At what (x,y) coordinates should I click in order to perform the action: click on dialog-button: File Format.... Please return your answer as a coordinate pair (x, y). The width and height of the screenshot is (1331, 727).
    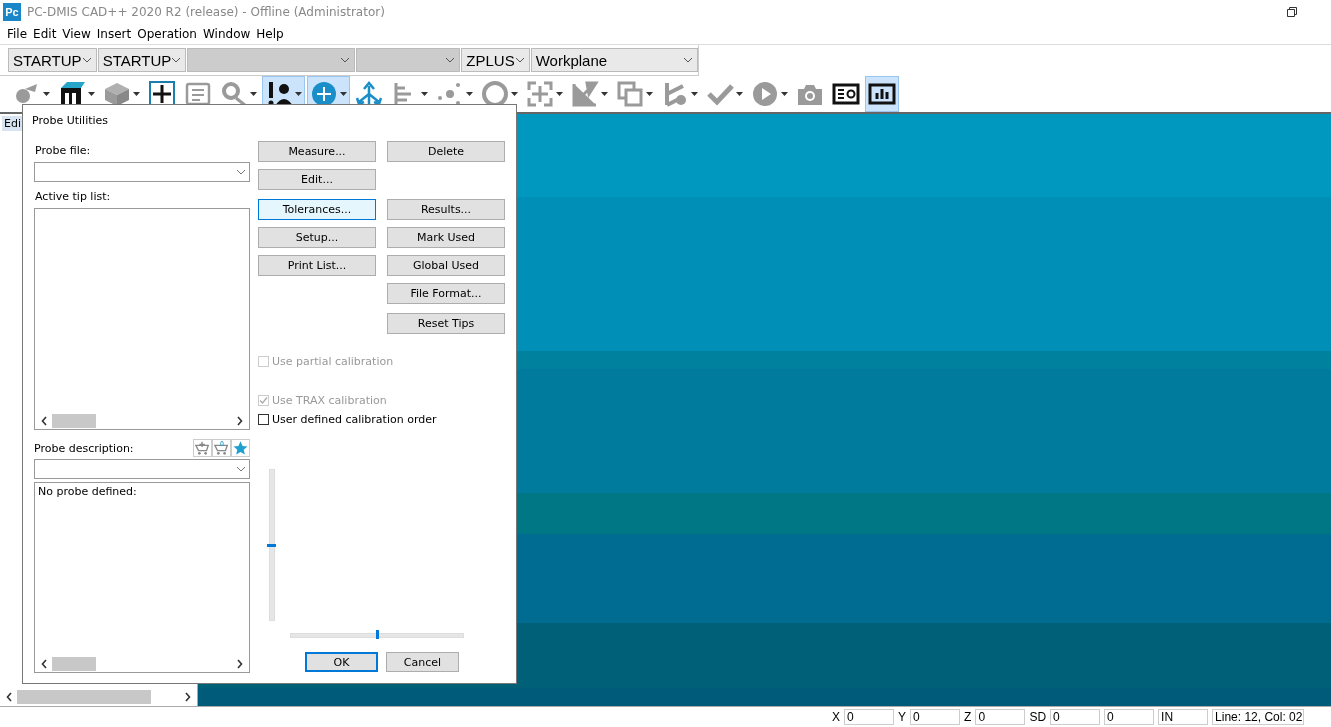
    Looking at the image, I should click on (446, 293).